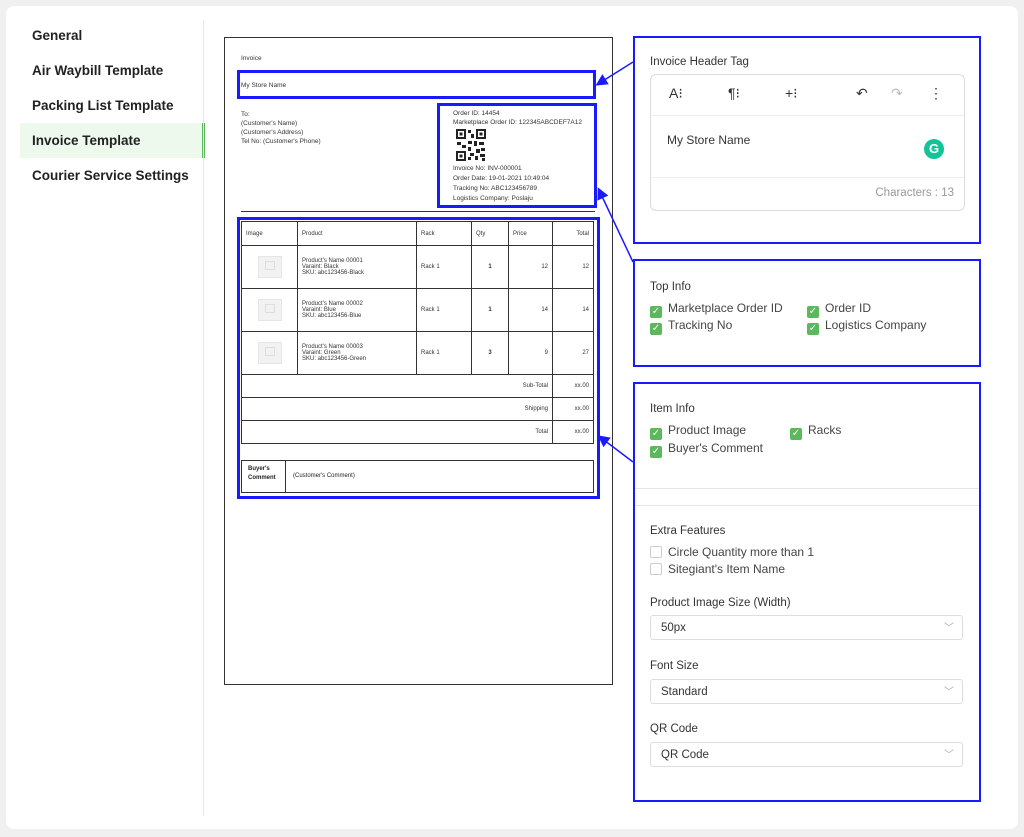 The image size is (1024, 837). I want to click on invoice-title: Invoice, so click(251, 58).